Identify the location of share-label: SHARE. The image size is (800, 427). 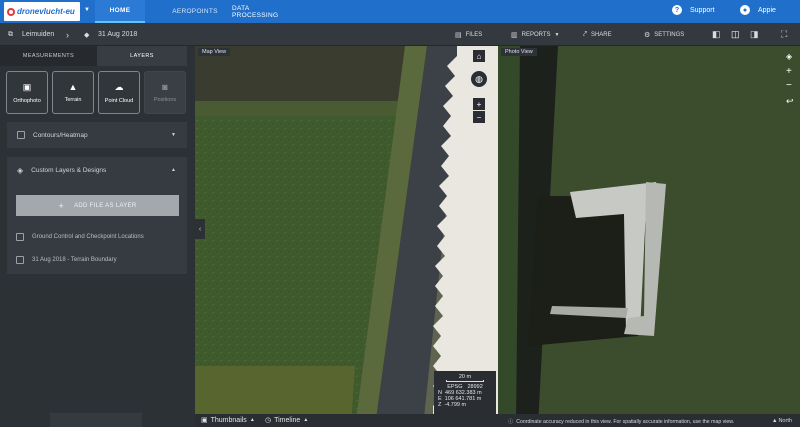
(601, 34).